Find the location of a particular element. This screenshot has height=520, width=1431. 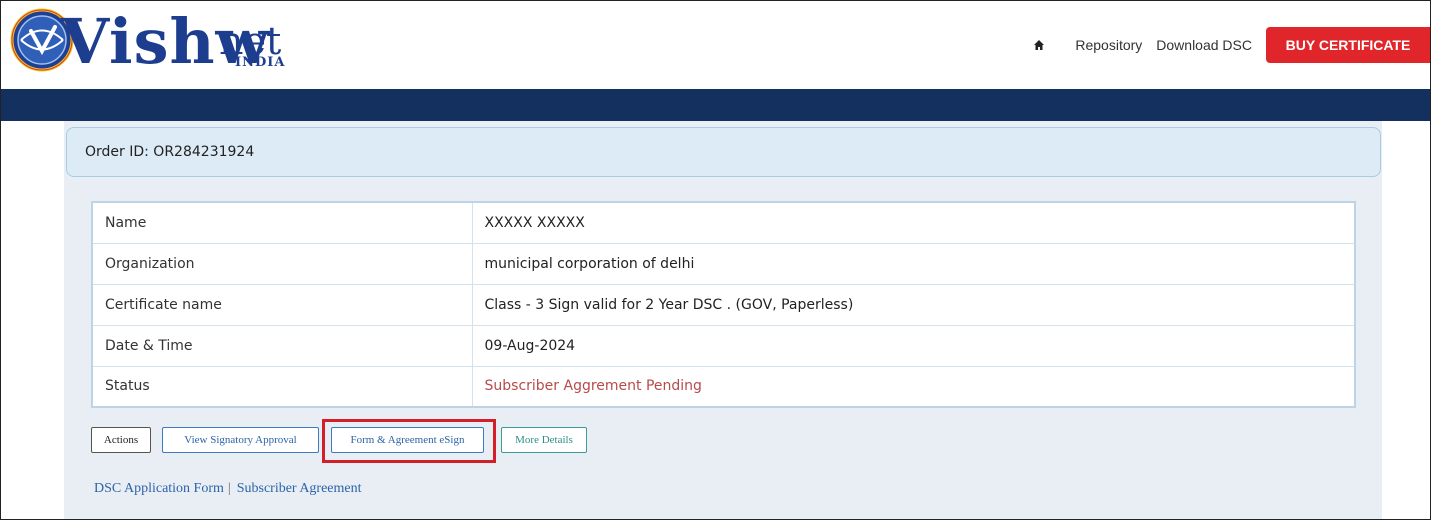

row-value: 09-Aug-2024 is located at coordinates (913, 345).